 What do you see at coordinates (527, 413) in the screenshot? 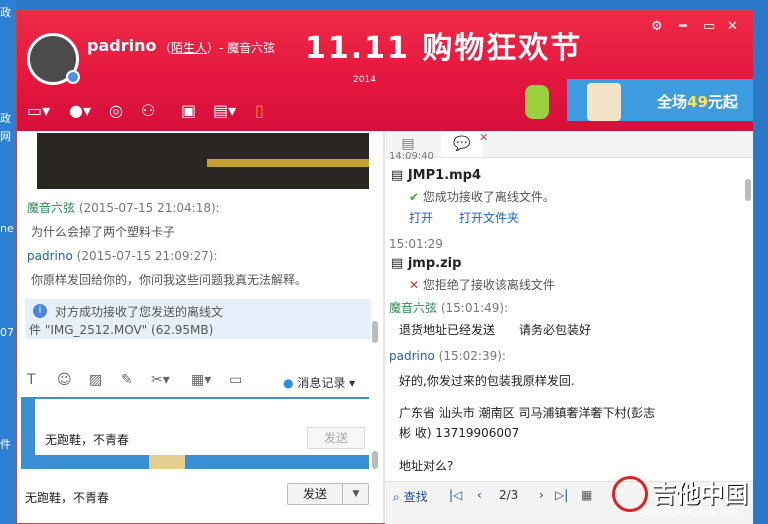
I see `message-body: 广东省 汕头市 潮南区 司马浦镇奢洋奢下村(彭志` at bounding box center [527, 413].